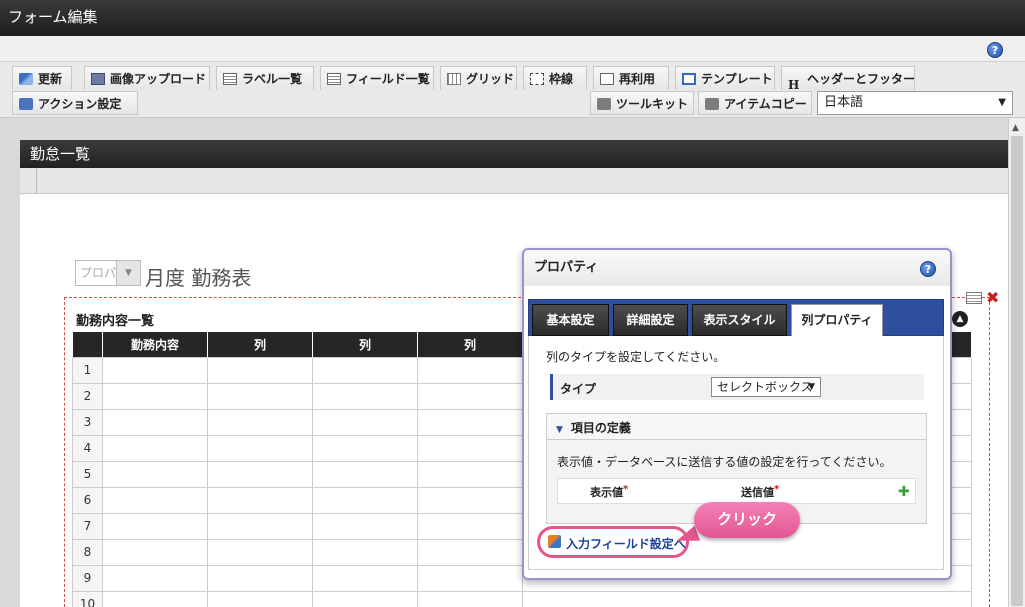  I want to click on reuse-button: 再利用, so click(631, 78).